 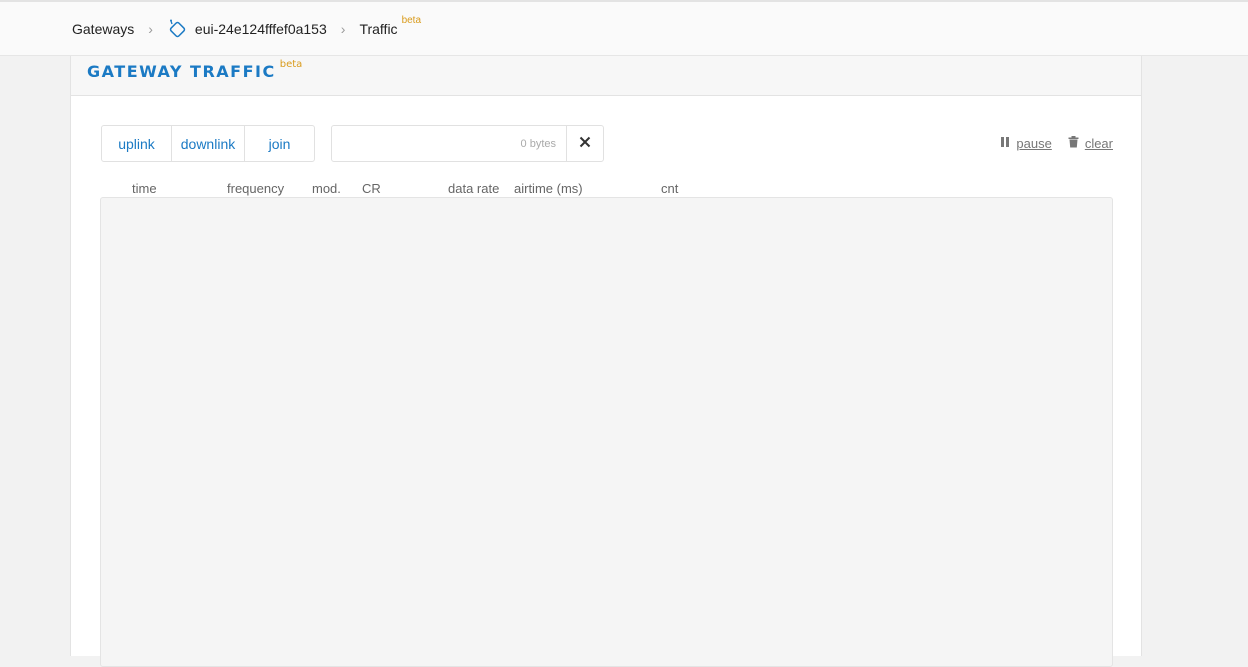 What do you see at coordinates (548, 188) in the screenshot?
I see `column-header-airtime: airtime (ms)` at bounding box center [548, 188].